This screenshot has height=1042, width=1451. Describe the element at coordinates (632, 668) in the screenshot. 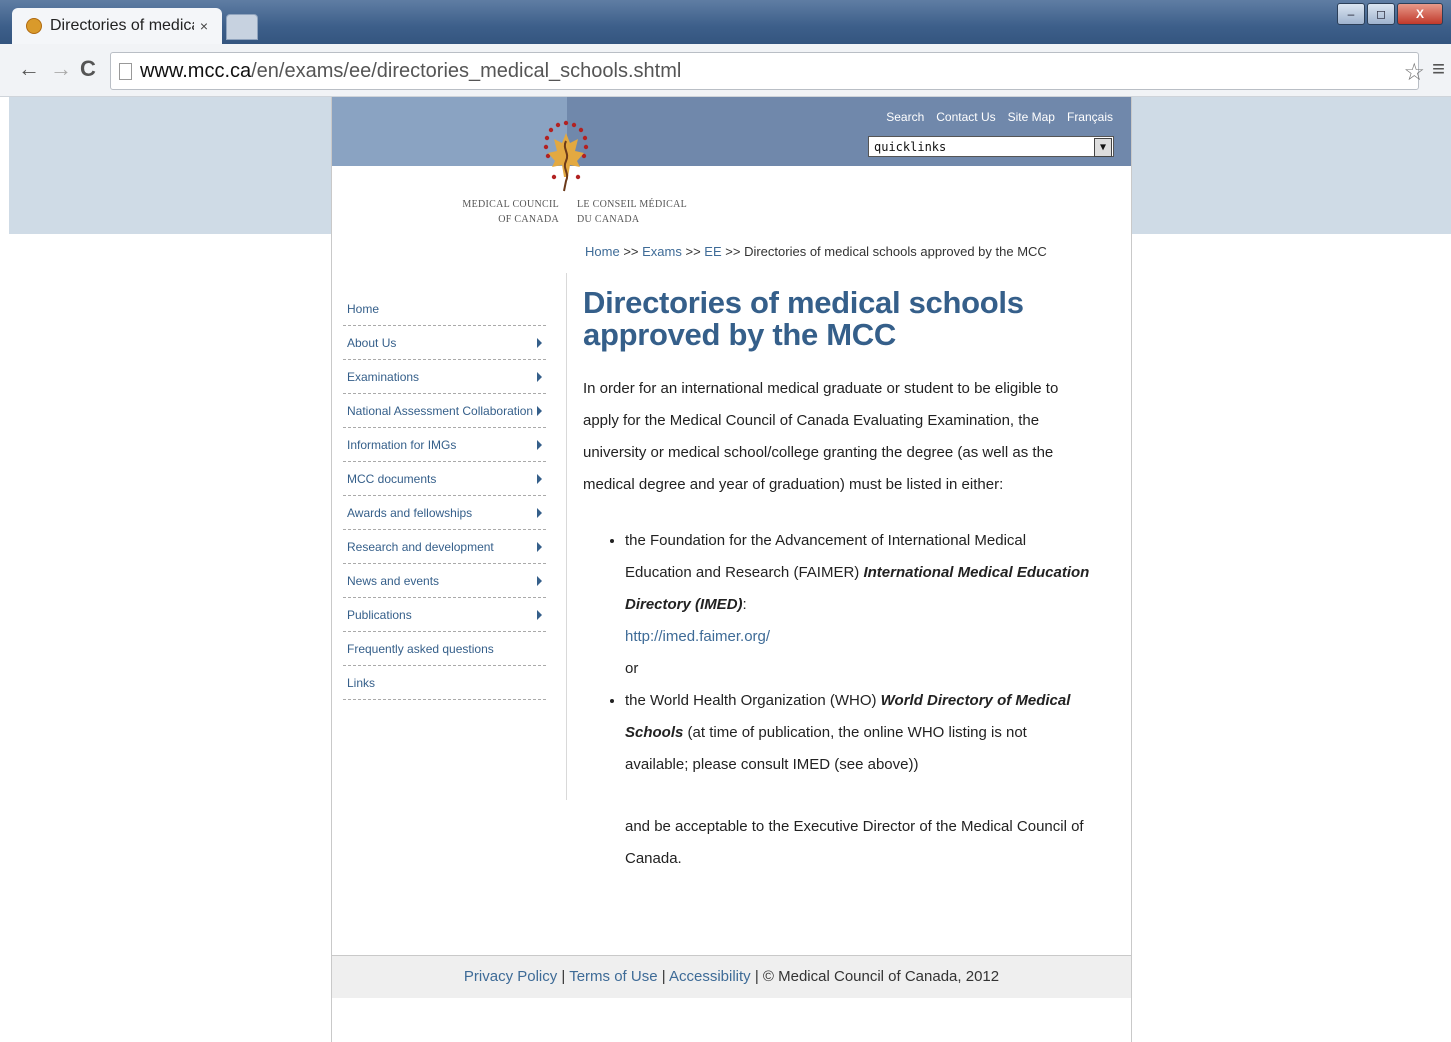

I see `or-text: or` at that location.